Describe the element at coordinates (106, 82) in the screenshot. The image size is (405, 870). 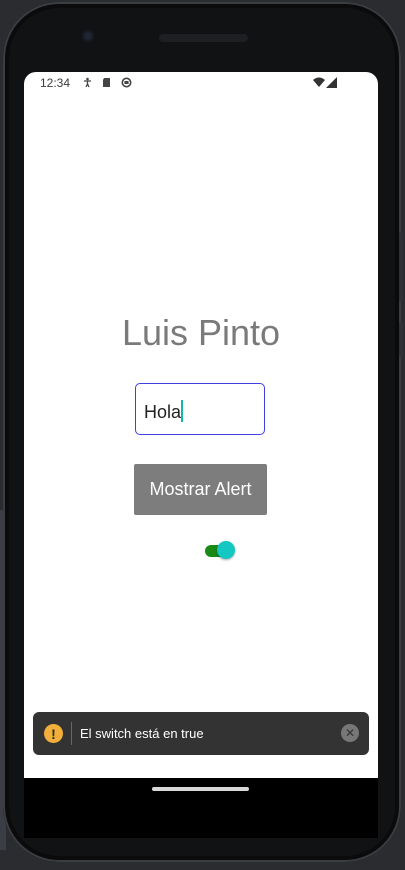
I see `sd-card-icon` at that location.